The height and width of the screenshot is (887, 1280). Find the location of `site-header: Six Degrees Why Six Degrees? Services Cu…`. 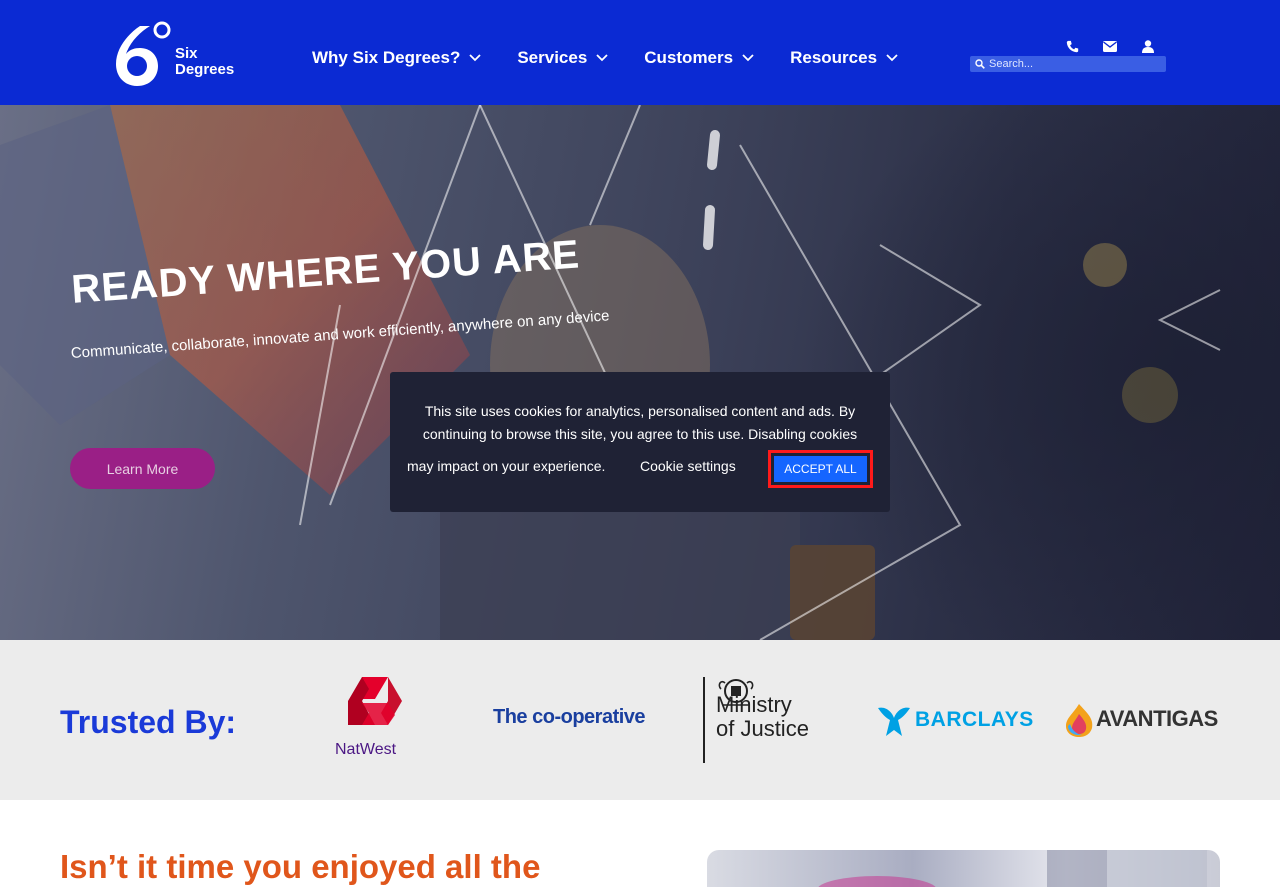

site-header: Six Degrees Why Six Degrees? Services Cu… is located at coordinates (640, 52).